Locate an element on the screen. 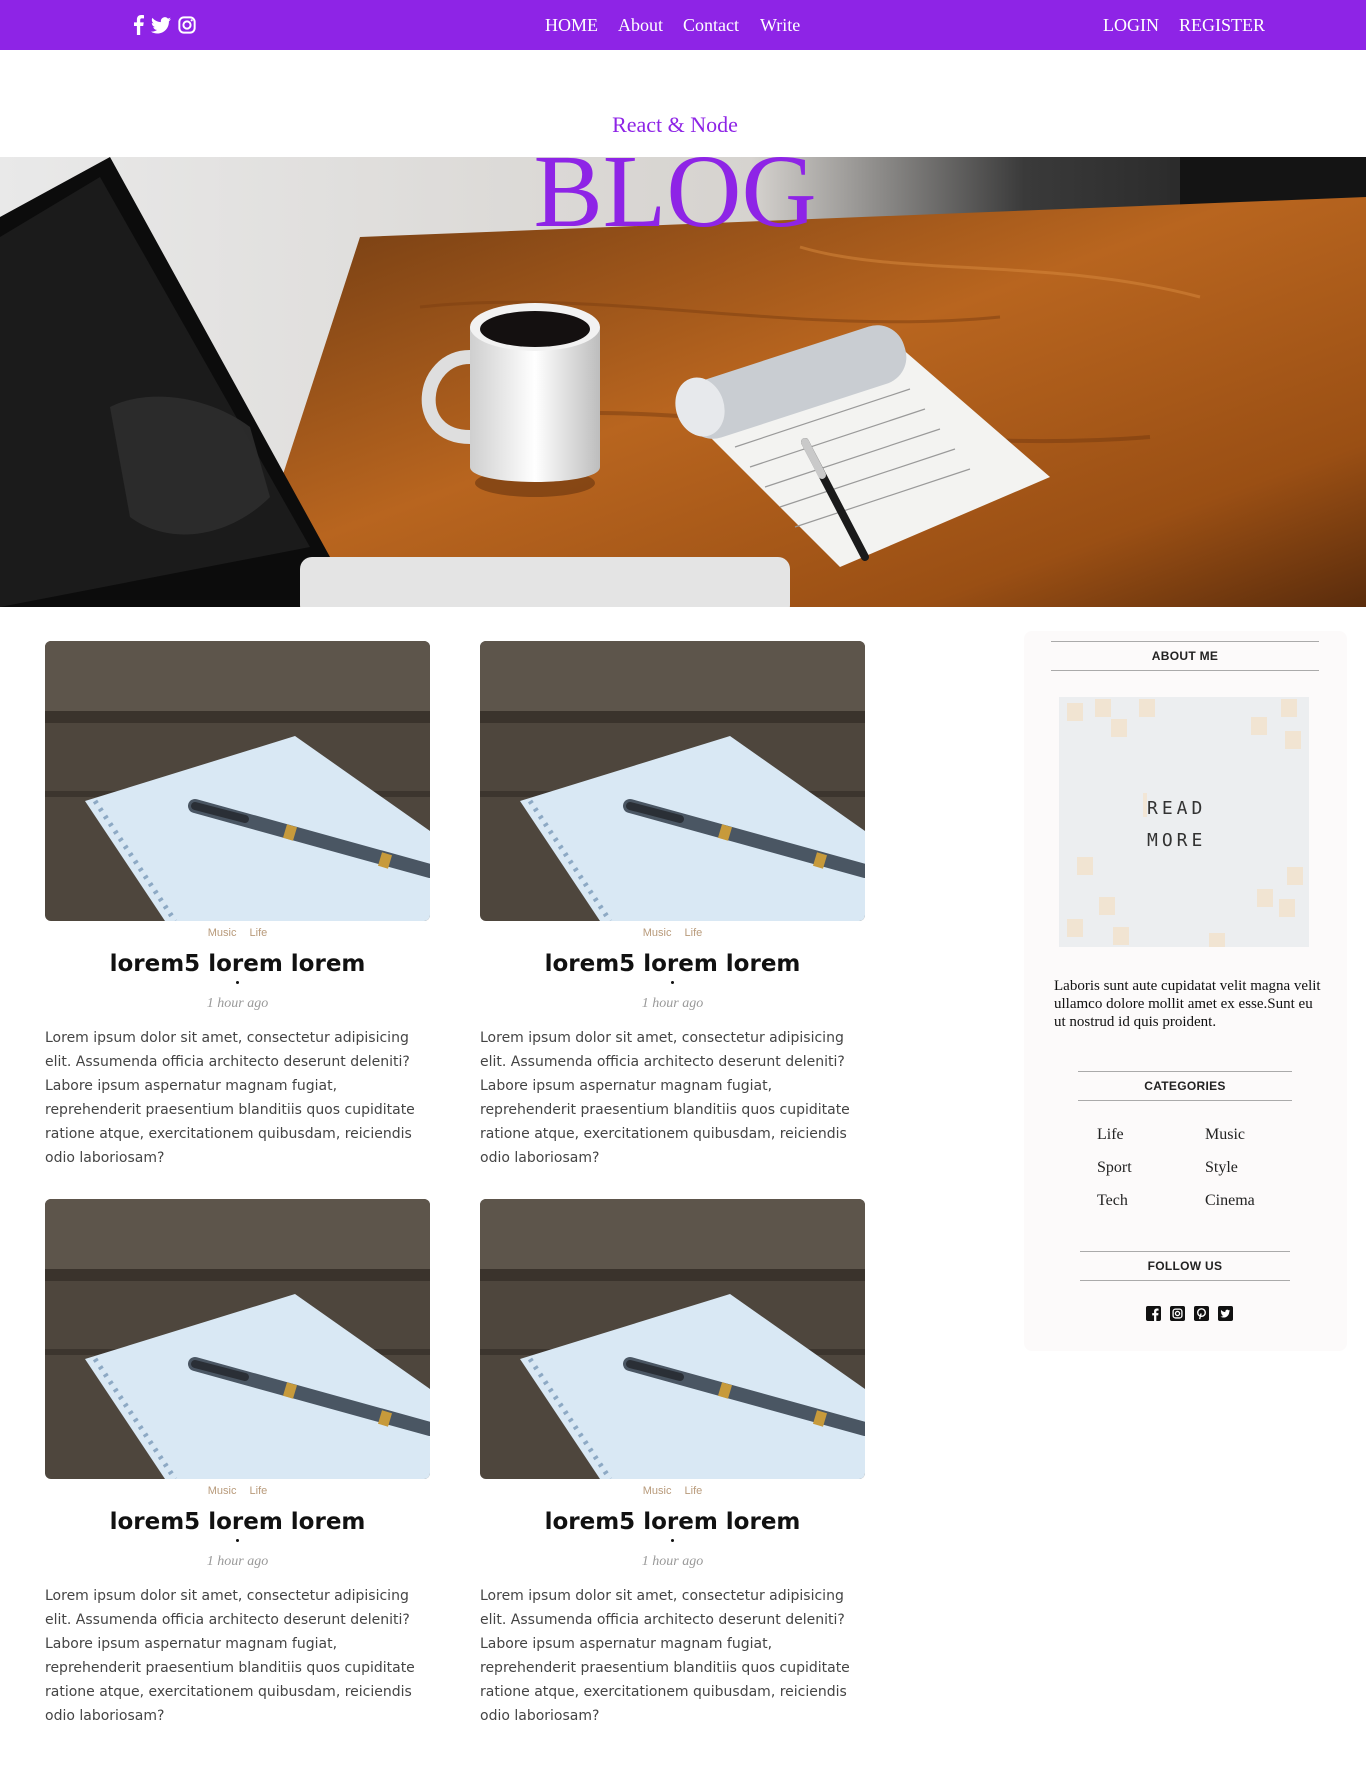 This screenshot has height=1767, width=1366. login-link: LOGIN is located at coordinates (1131, 25).